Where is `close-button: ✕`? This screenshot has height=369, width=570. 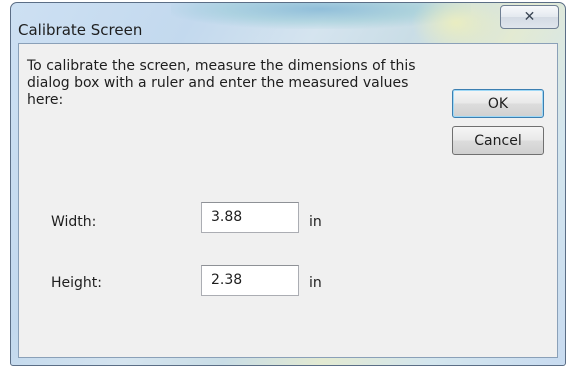 close-button: ✕ is located at coordinates (529, 17).